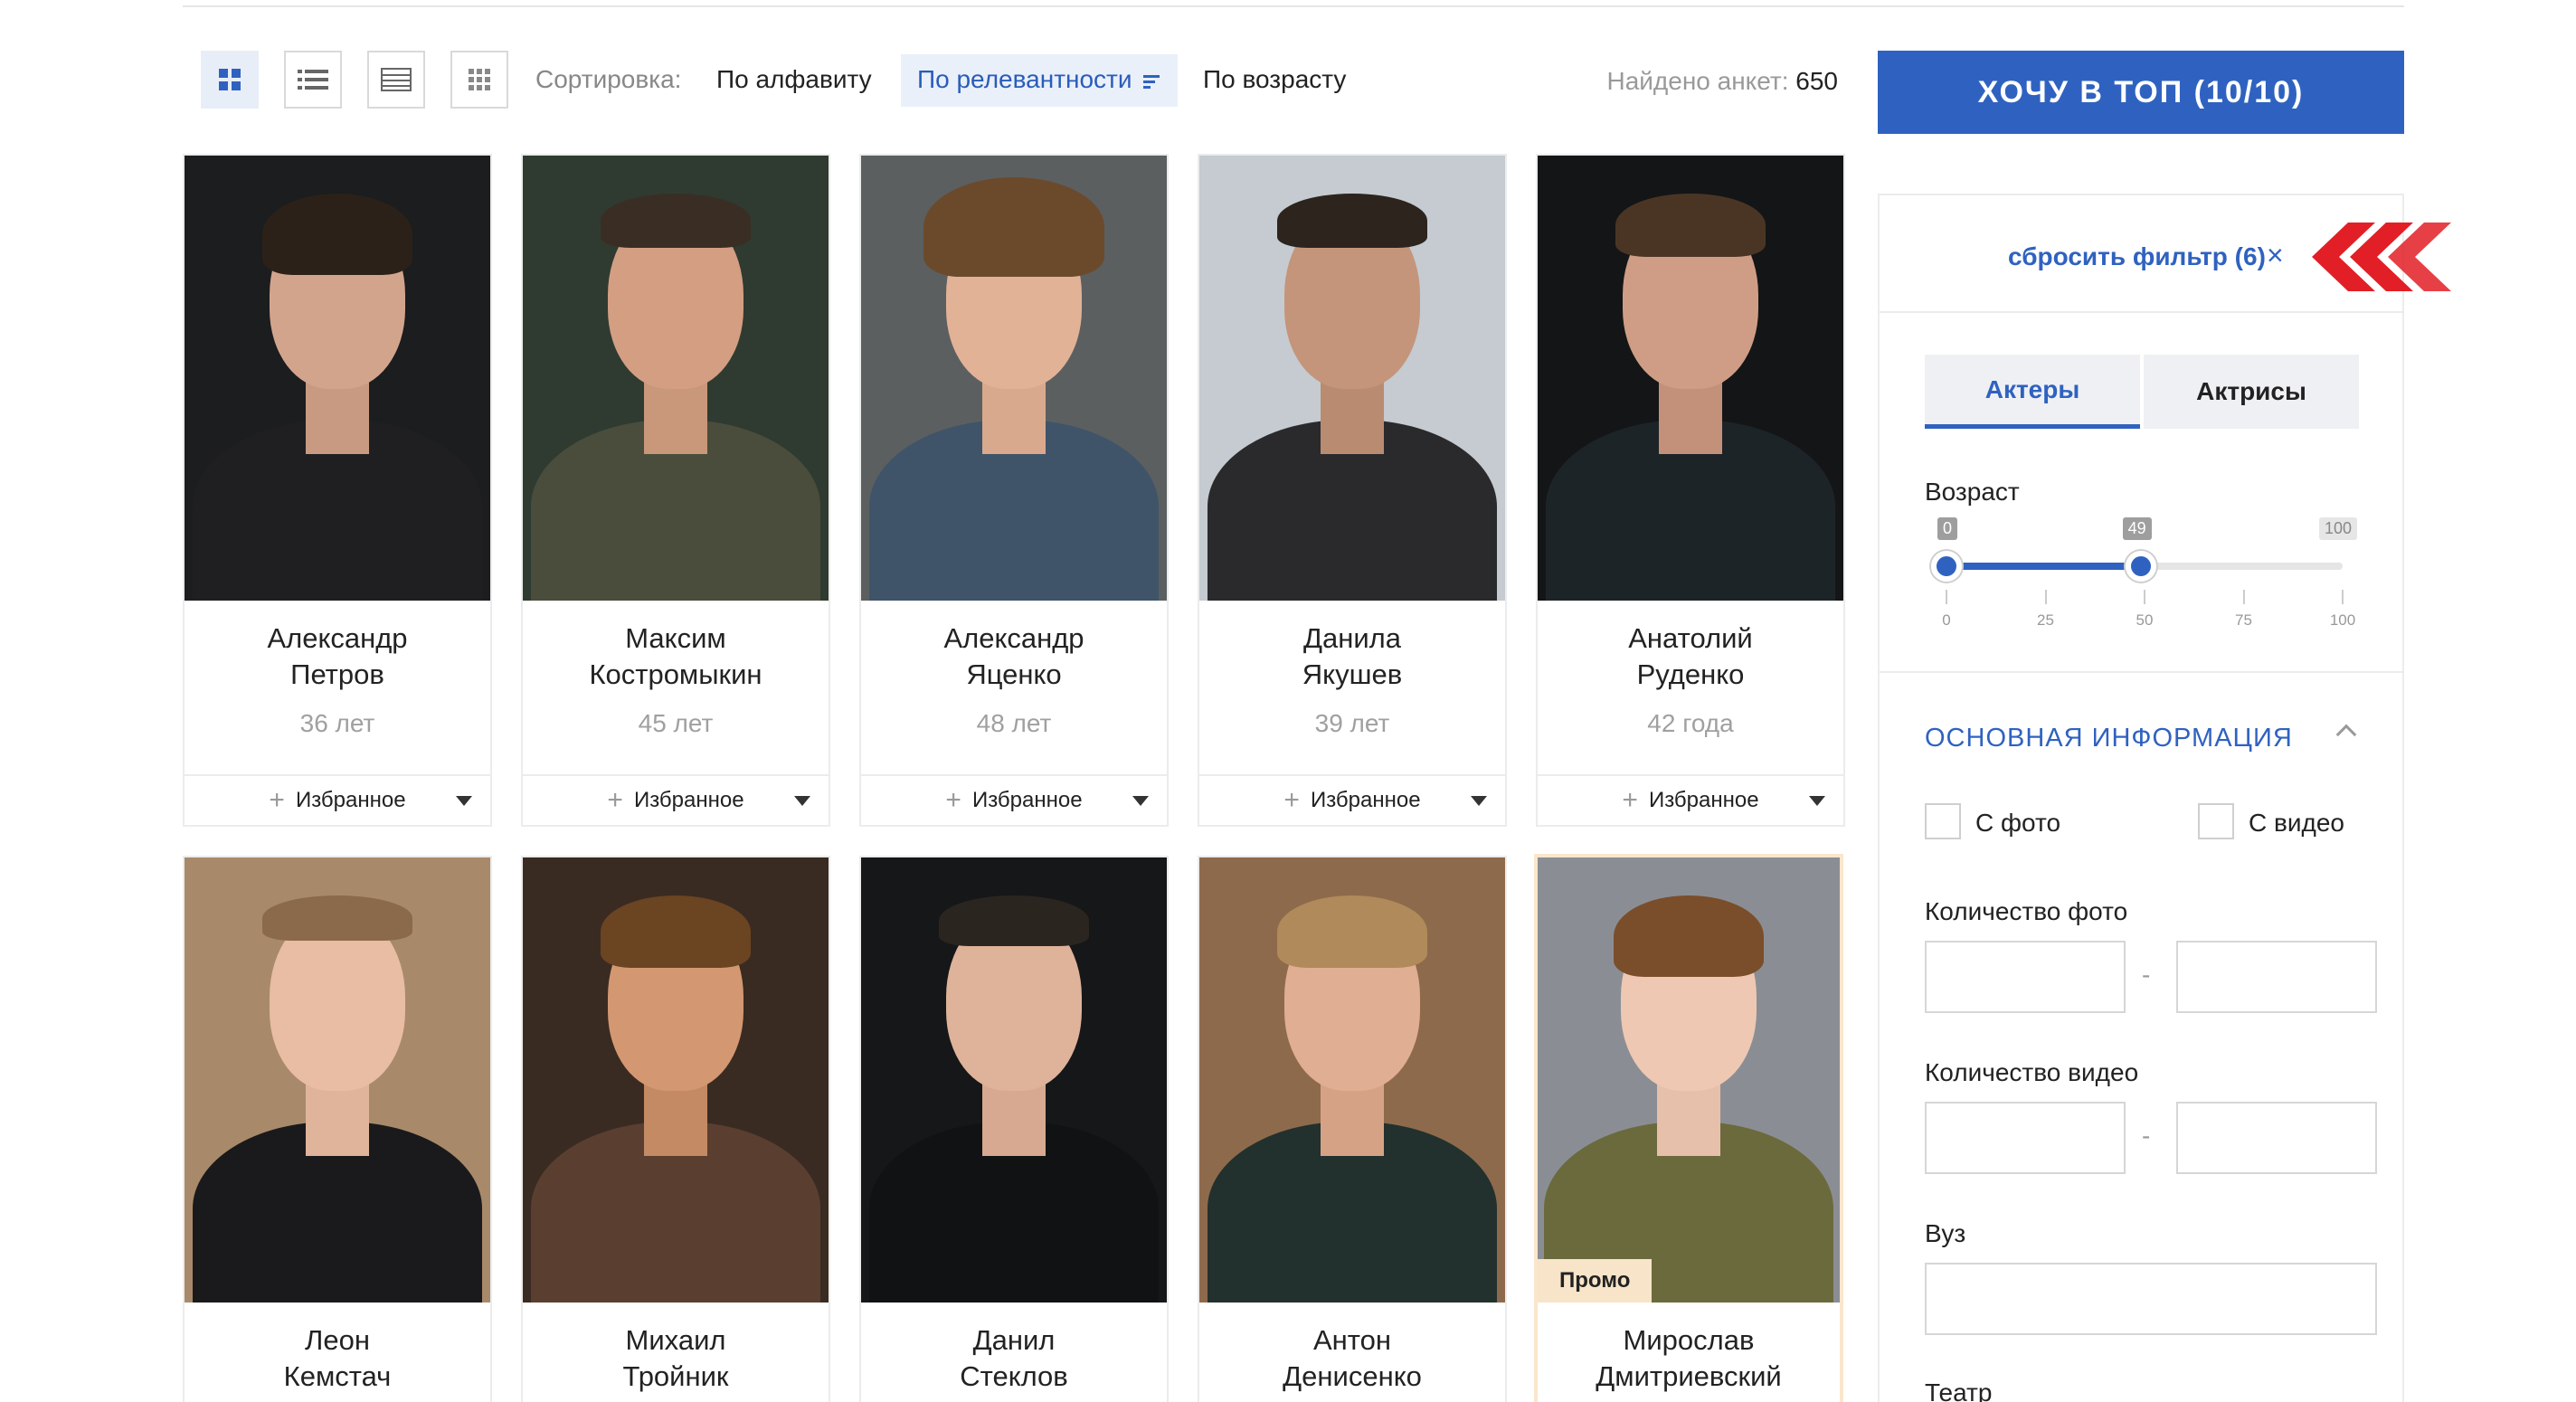 Image resolution: width=2576 pixels, height=1402 pixels. What do you see at coordinates (1946, 566) in the screenshot?
I see `age-slider-low-handle` at bounding box center [1946, 566].